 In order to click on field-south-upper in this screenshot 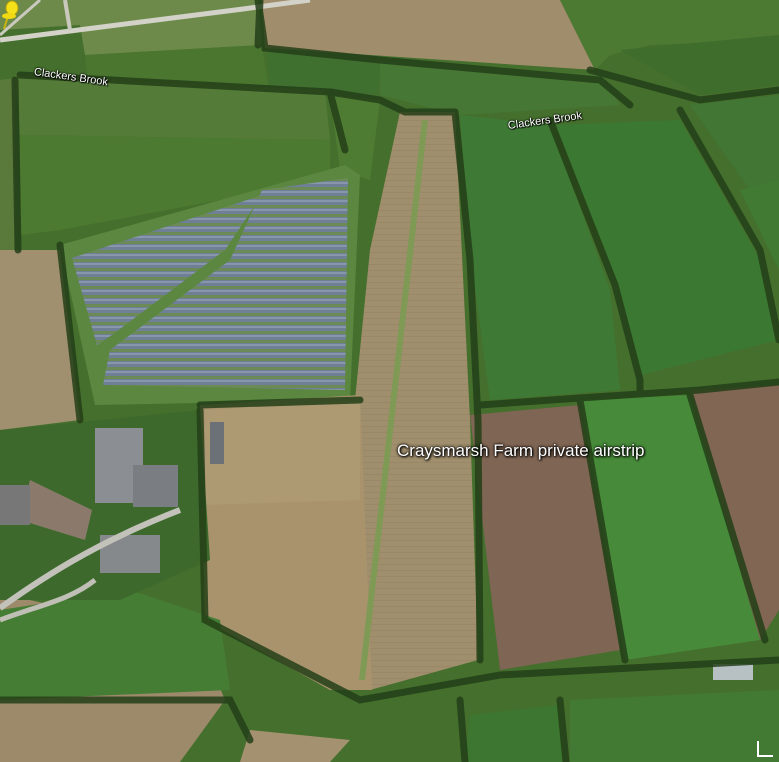, I will do `click(282, 452)`.